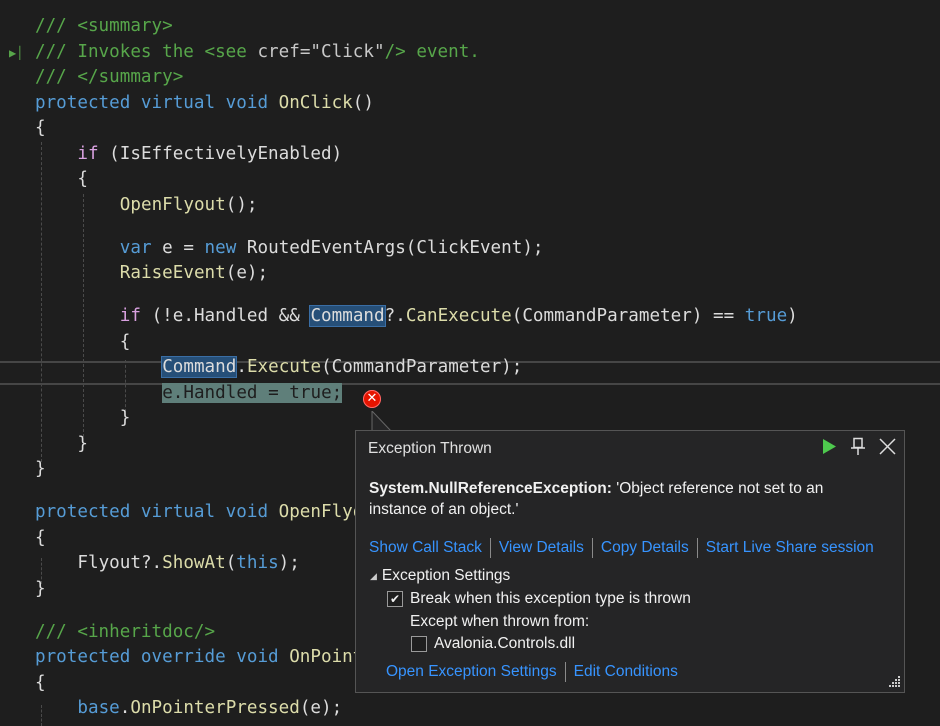 The width and height of the screenshot is (940, 726). Describe the element at coordinates (135, 247) in the screenshot. I see `code-token: var` at that location.